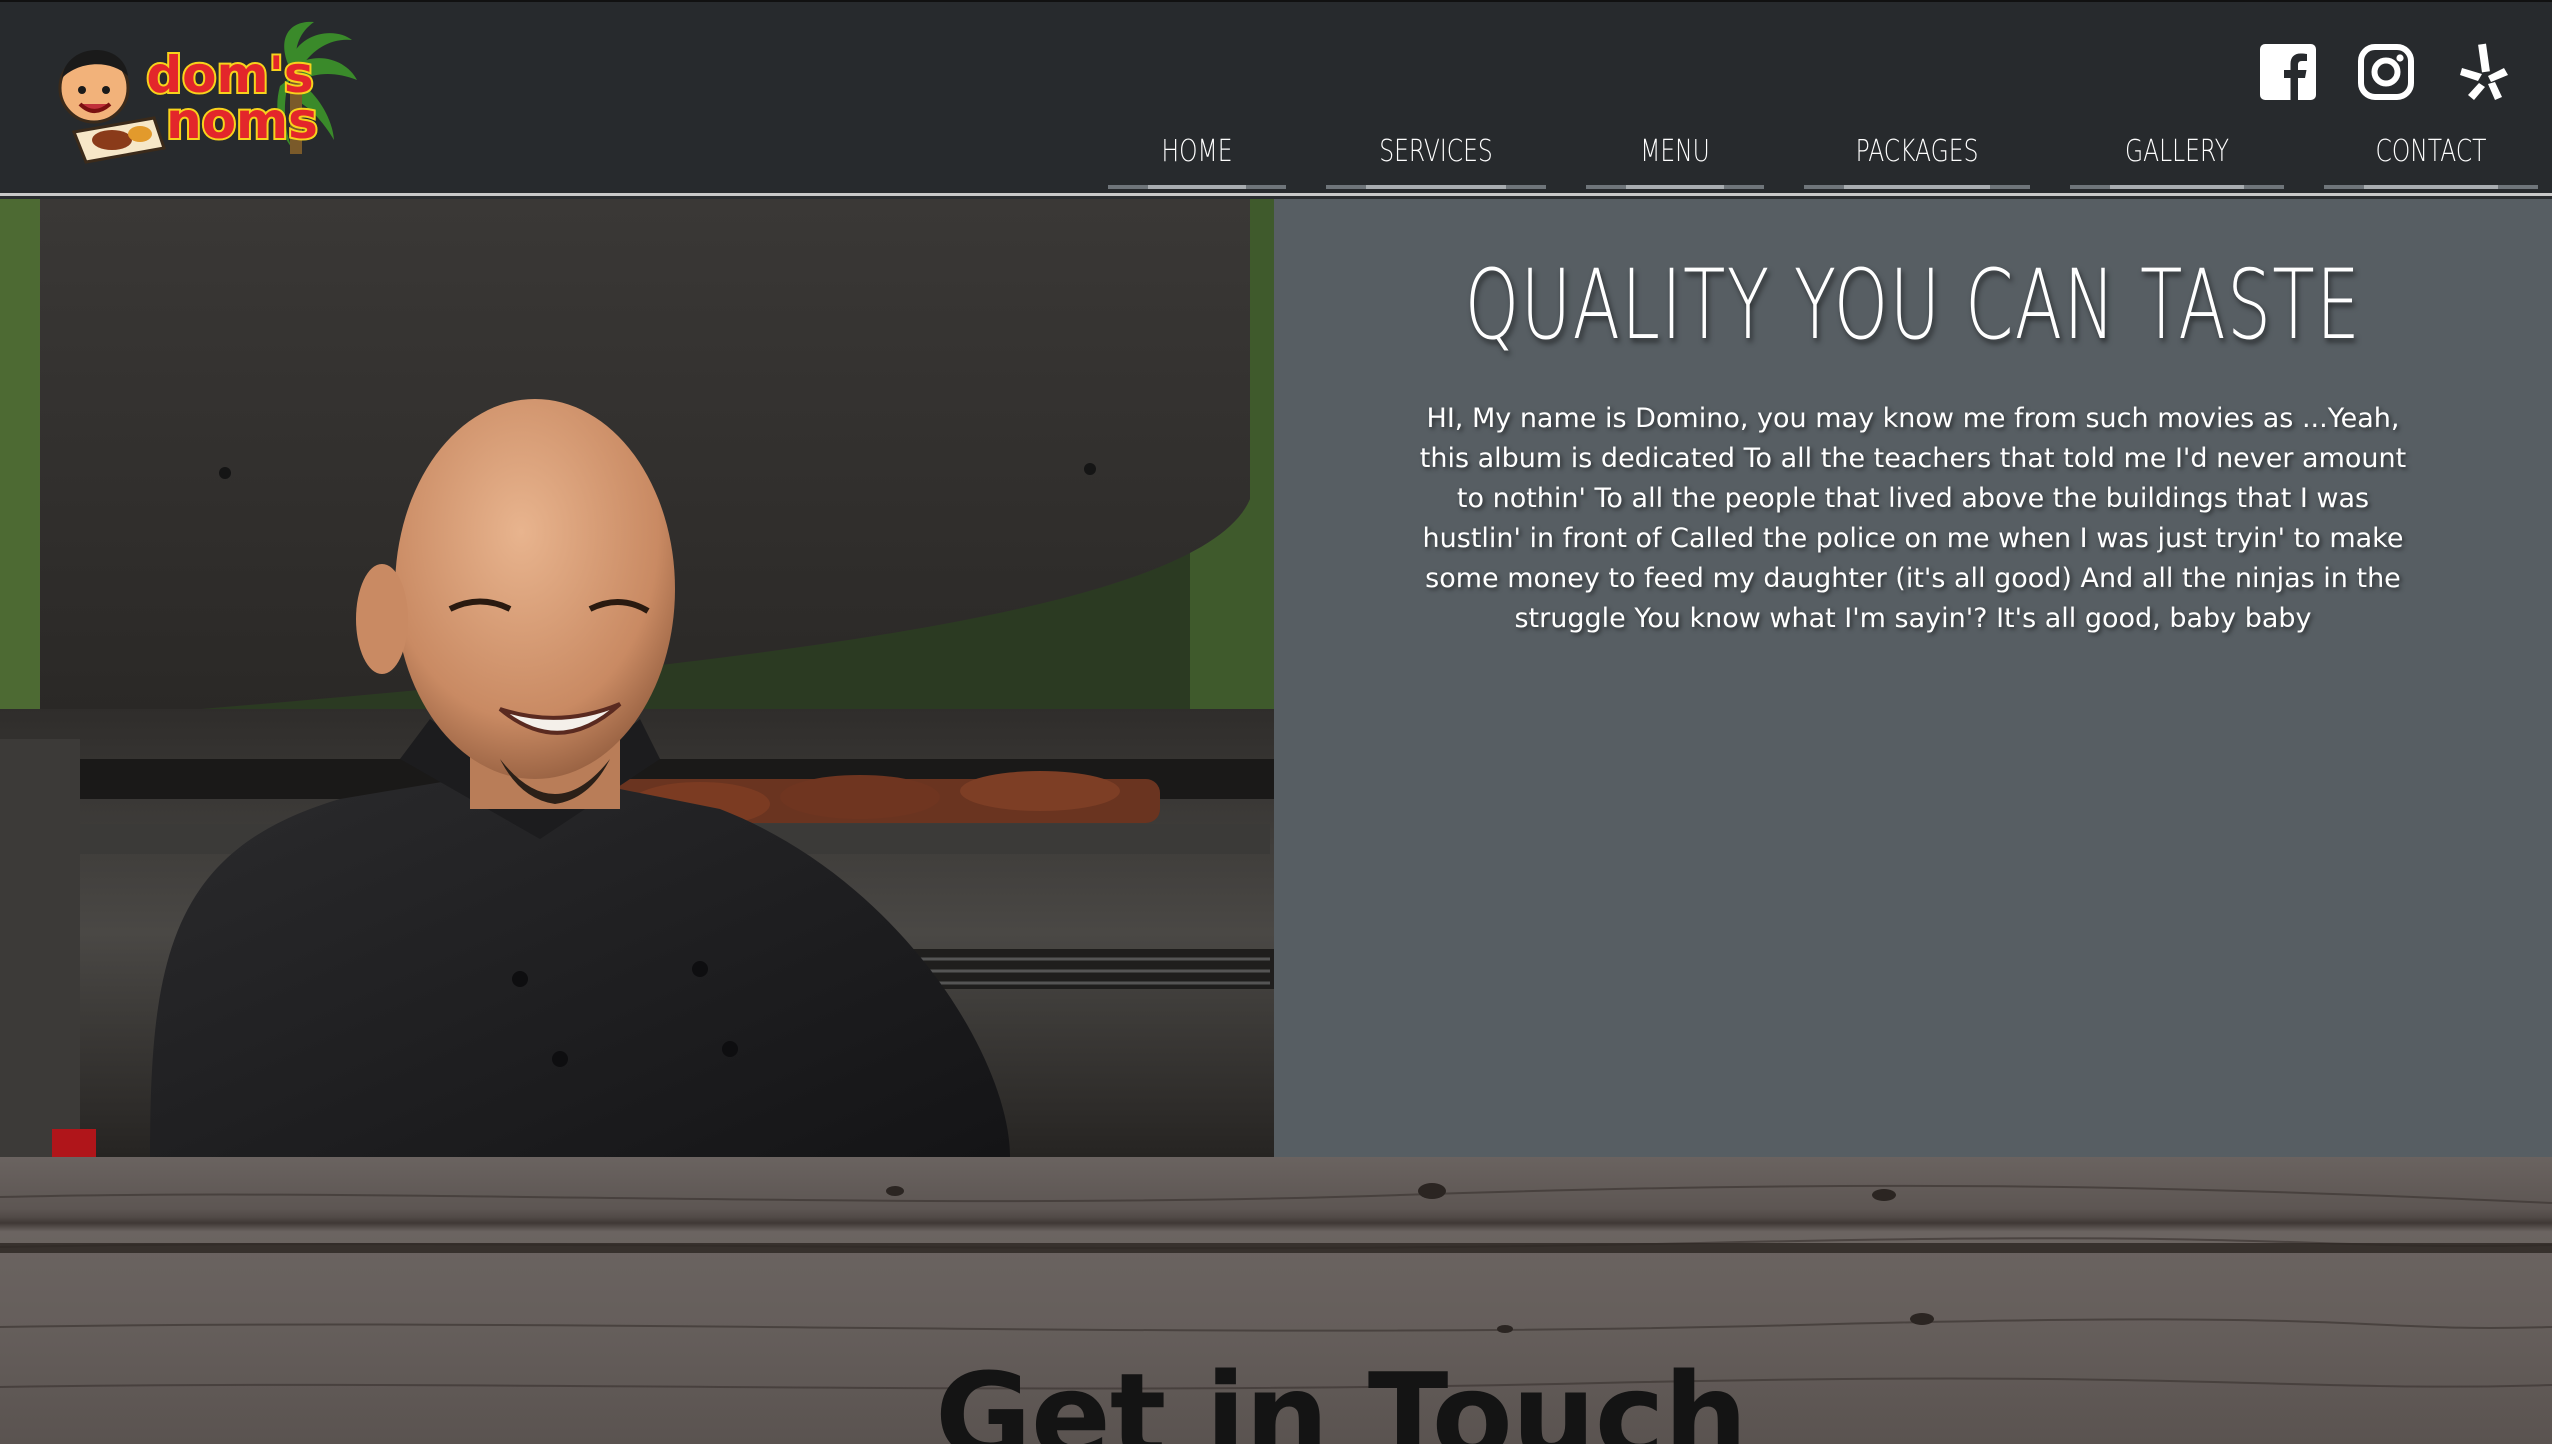 The width and height of the screenshot is (2552, 1444). I want to click on nav-contact: CONTACT, so click(2431, 160).